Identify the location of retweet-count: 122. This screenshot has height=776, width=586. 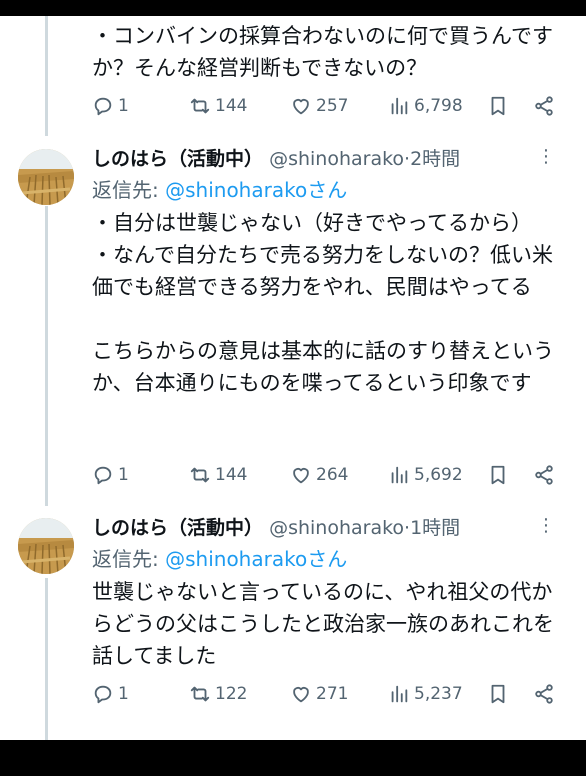
(231, 694).